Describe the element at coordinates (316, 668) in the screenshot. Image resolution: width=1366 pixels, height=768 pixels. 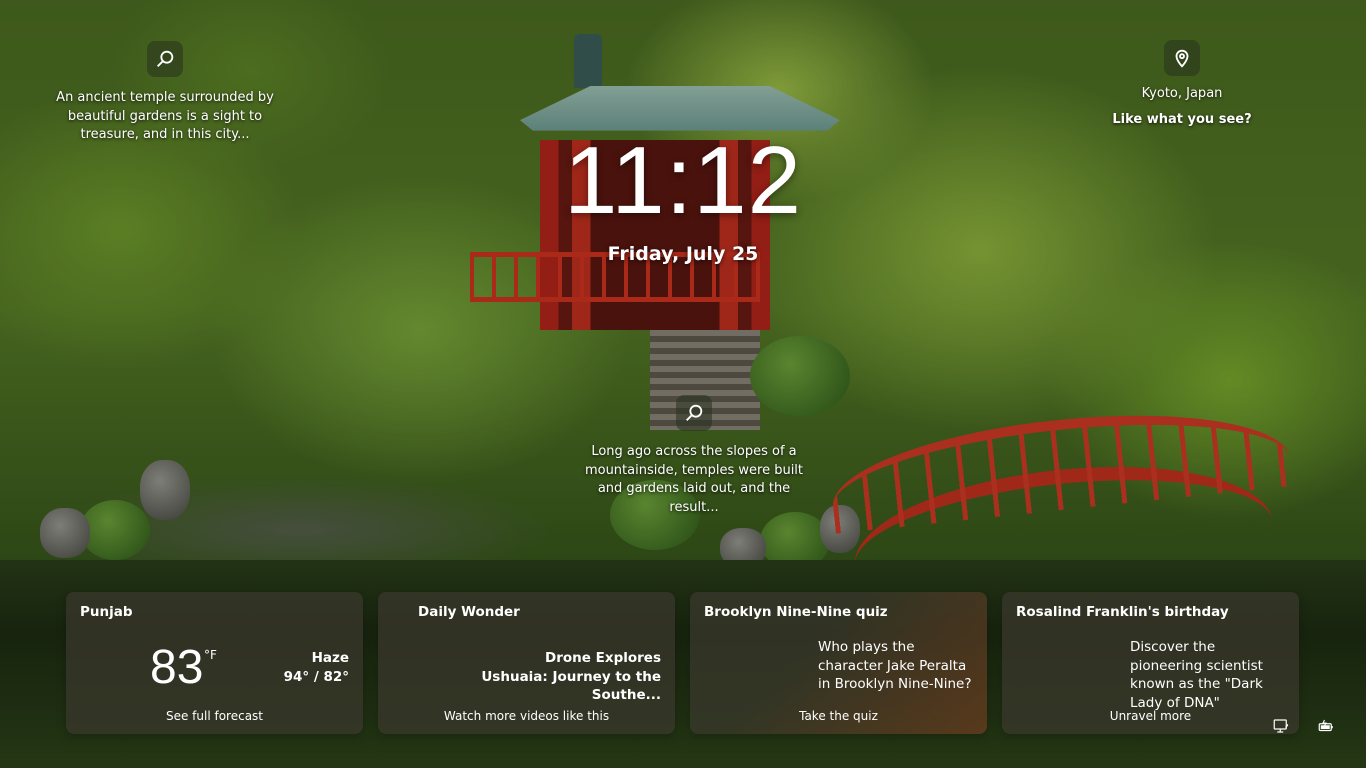
I see `weather-condition-block: Haze 94° / 82°` at that location.